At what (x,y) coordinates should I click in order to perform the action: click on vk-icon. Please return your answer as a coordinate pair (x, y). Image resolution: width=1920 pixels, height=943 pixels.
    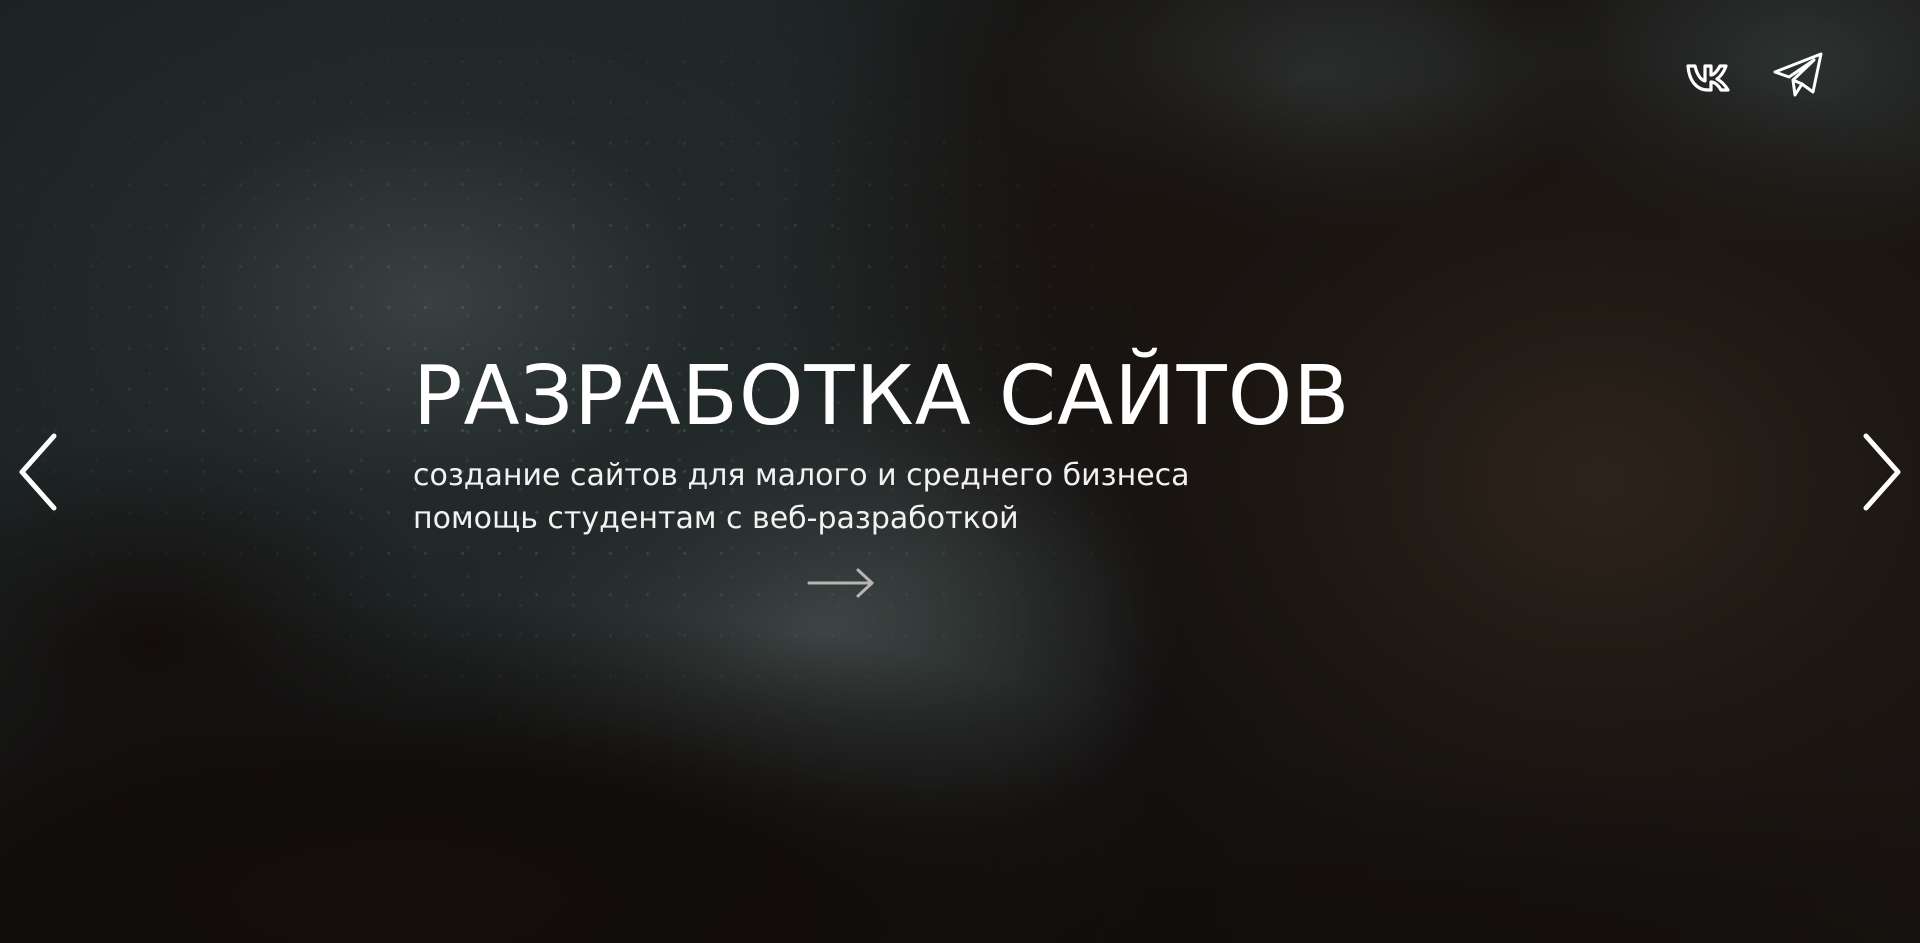
    Looking at the image, I should click on (1710, 75).